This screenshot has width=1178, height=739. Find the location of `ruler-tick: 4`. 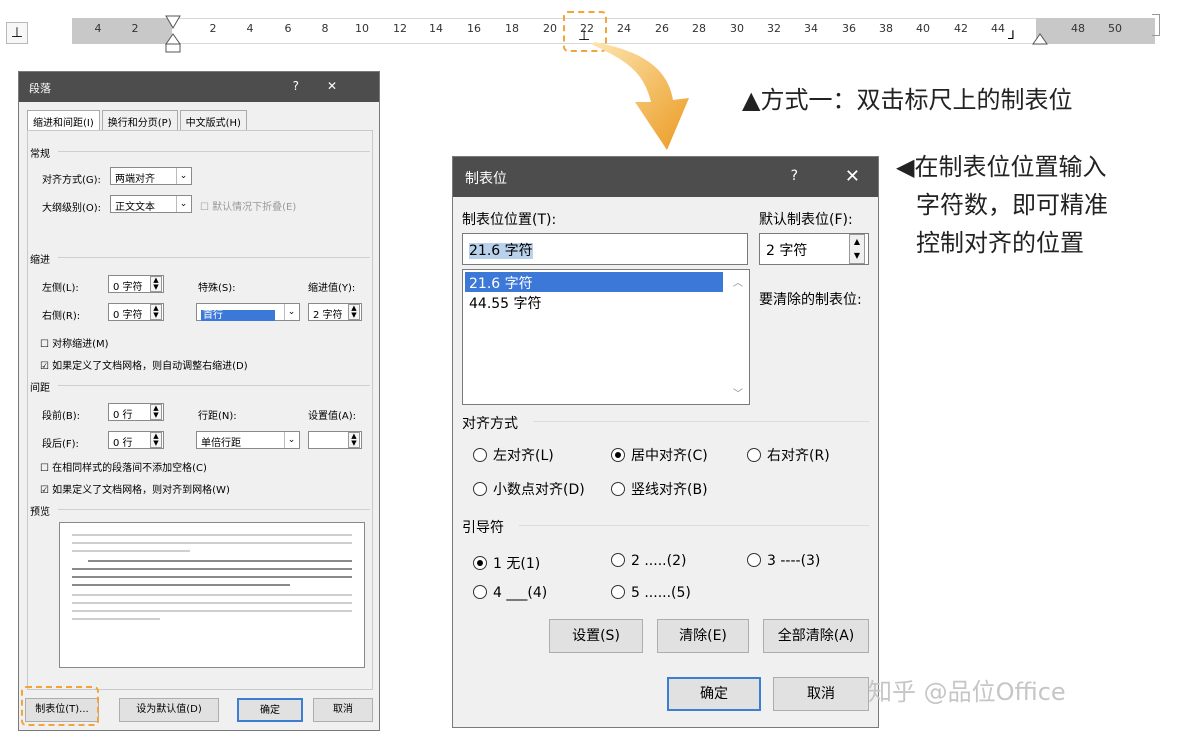

ruler-tick: 4 is located at coordinates (98, 28).